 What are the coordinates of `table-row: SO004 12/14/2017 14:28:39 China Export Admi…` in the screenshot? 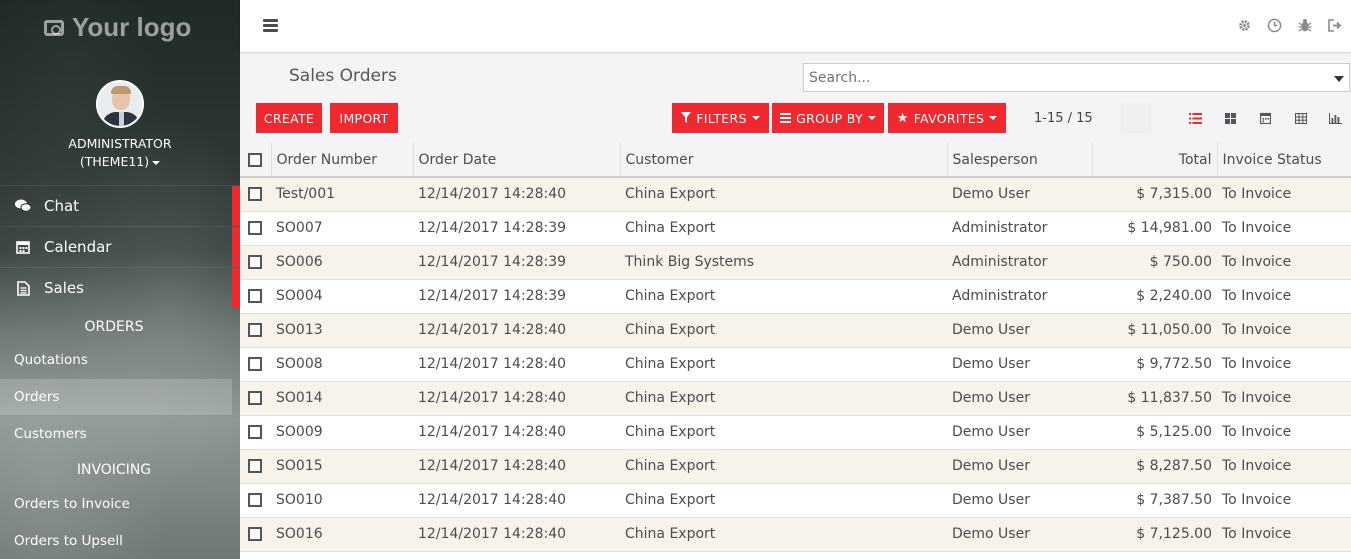 It's located at (795, 296).